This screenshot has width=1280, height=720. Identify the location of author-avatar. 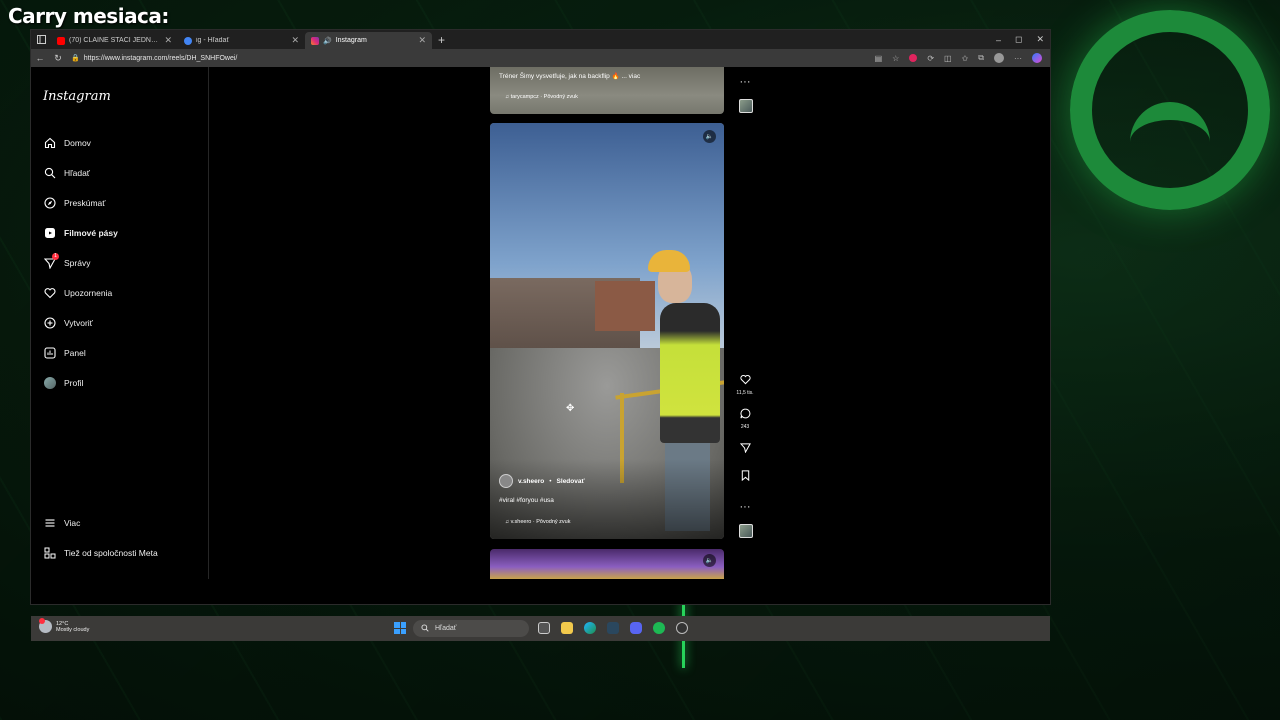
(506, 481).